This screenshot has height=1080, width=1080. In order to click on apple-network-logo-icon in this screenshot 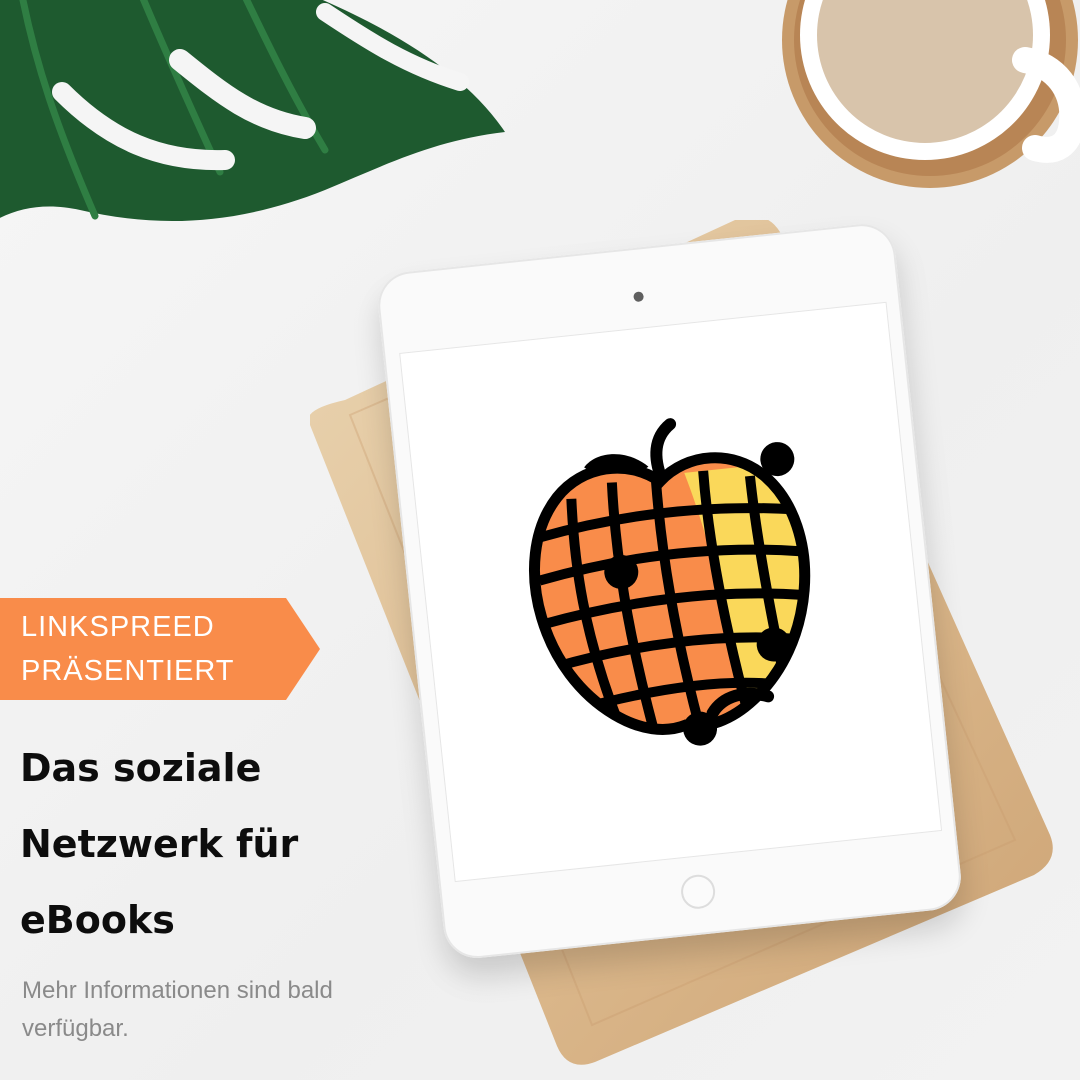, I will do `click(672, 582)`.